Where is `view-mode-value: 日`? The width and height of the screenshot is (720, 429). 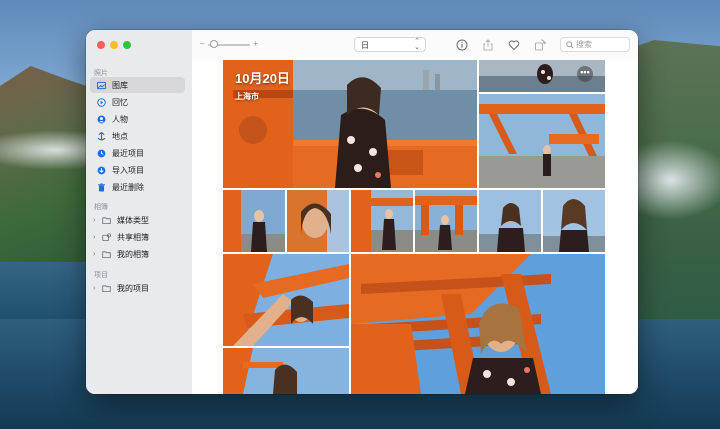
view-mode-value: 日 is located at coordinates (365, 45).